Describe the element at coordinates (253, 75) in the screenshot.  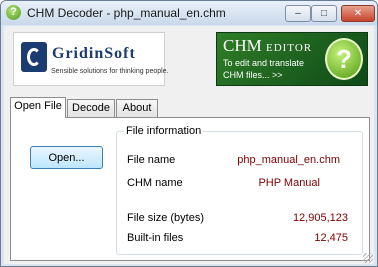
I see `chm-editor-line2: CHM files... >>` at that location.